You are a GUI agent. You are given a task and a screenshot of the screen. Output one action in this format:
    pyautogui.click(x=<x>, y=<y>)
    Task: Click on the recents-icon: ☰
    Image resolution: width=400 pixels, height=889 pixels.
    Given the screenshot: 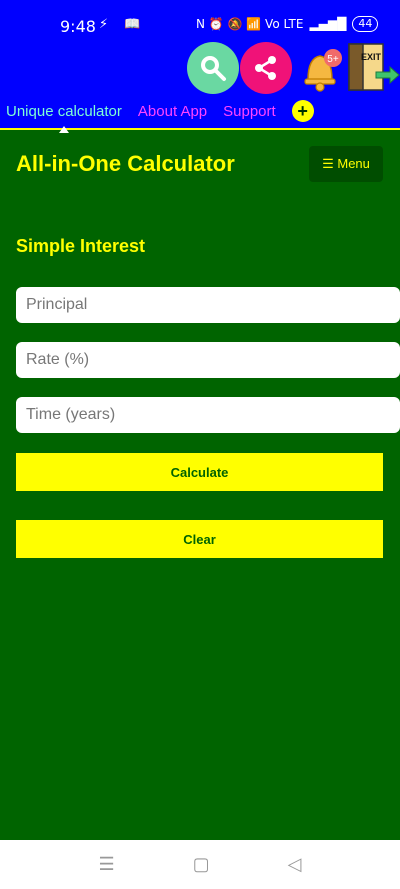 What is the action you would take?
    pyautogui.click(x=107, y=864)
    